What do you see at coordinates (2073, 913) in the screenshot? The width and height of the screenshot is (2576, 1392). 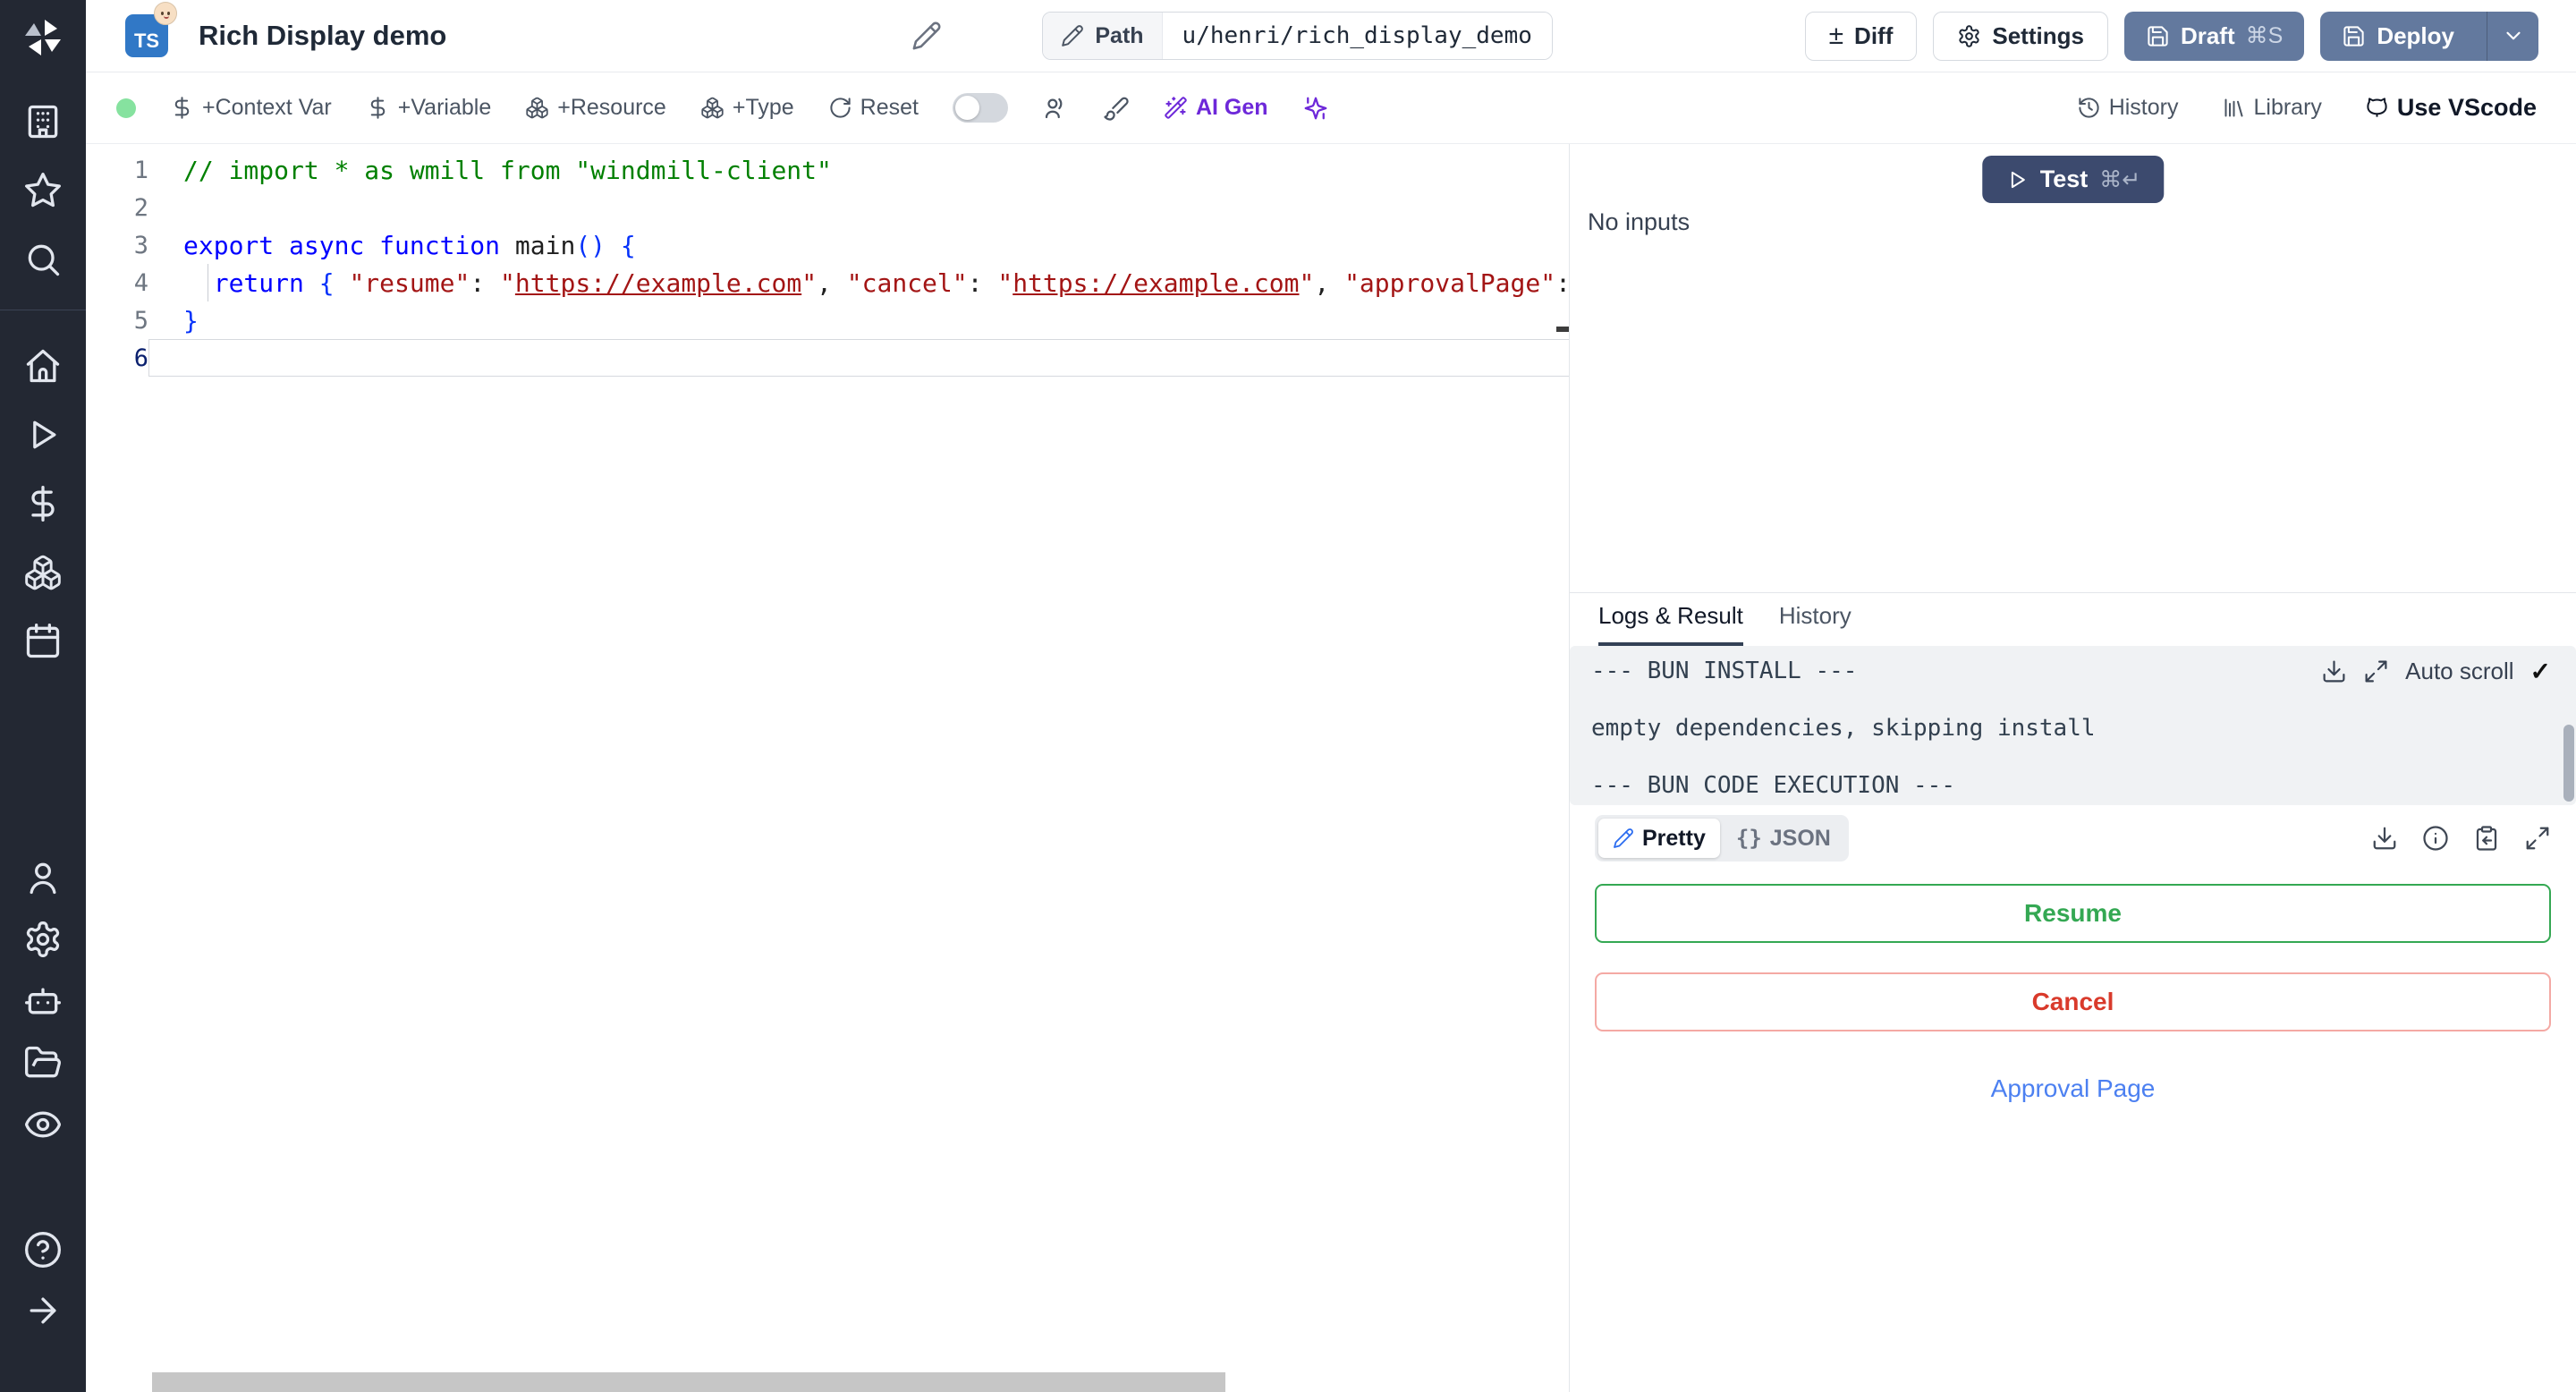 I see `resume-button: Resume` at bounding box center [2073, 913].